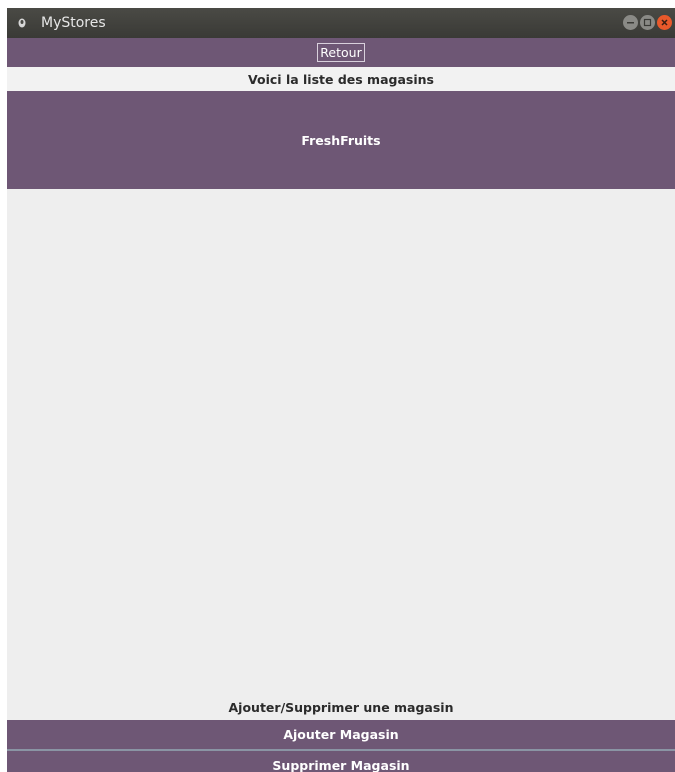  I want to click on remove-store-button: Supprimer Magasin, so click(341, 761).